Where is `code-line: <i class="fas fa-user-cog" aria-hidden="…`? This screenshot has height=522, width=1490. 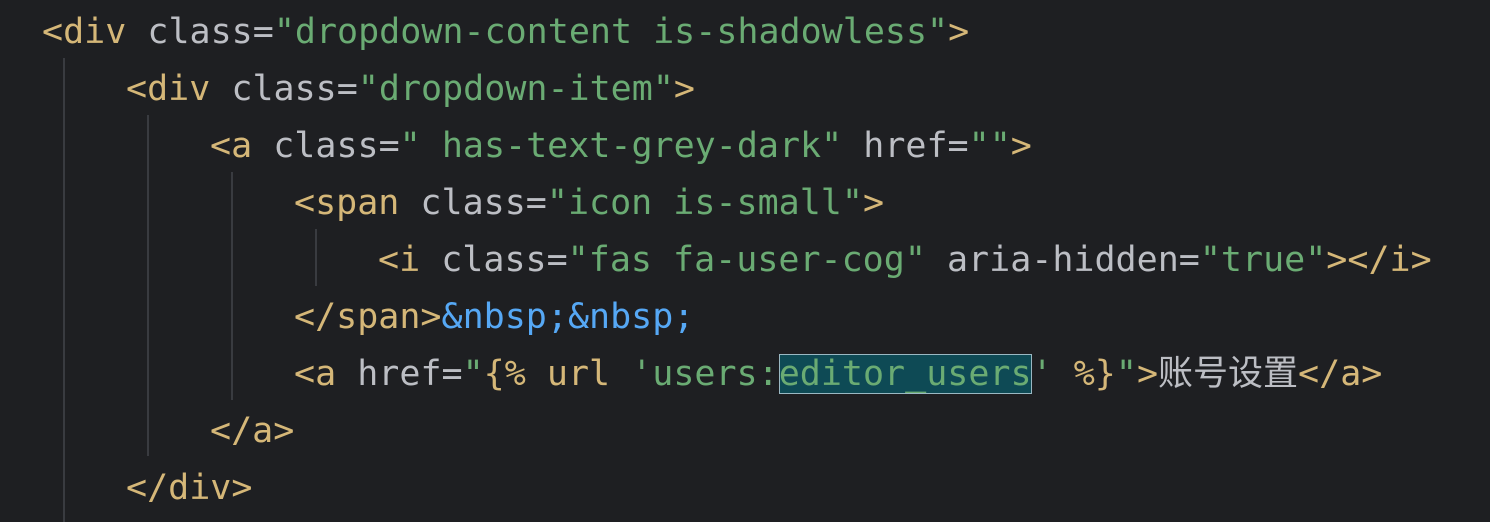
code-line: <i class="fas fa-user-cog" aria-hidden="… is located at coordinates (905, 260).